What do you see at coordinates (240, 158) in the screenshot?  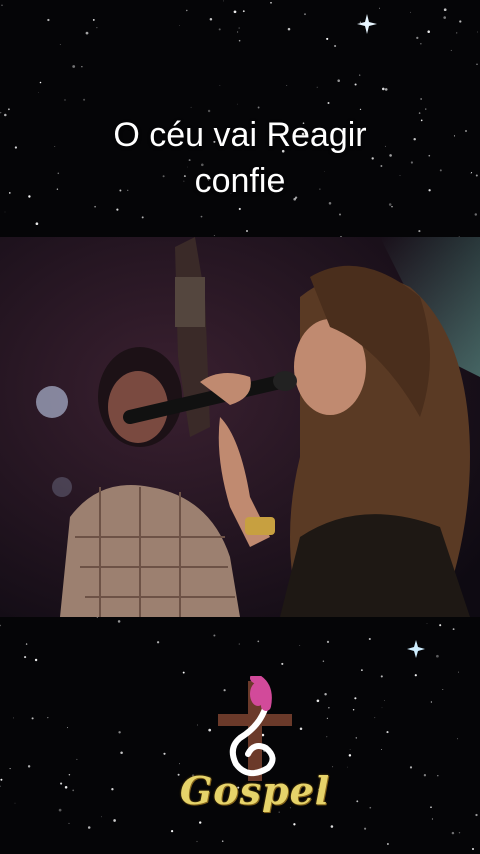 I see `video-caption: O céu vai Reagir confie` at bounding box center [240, 158].